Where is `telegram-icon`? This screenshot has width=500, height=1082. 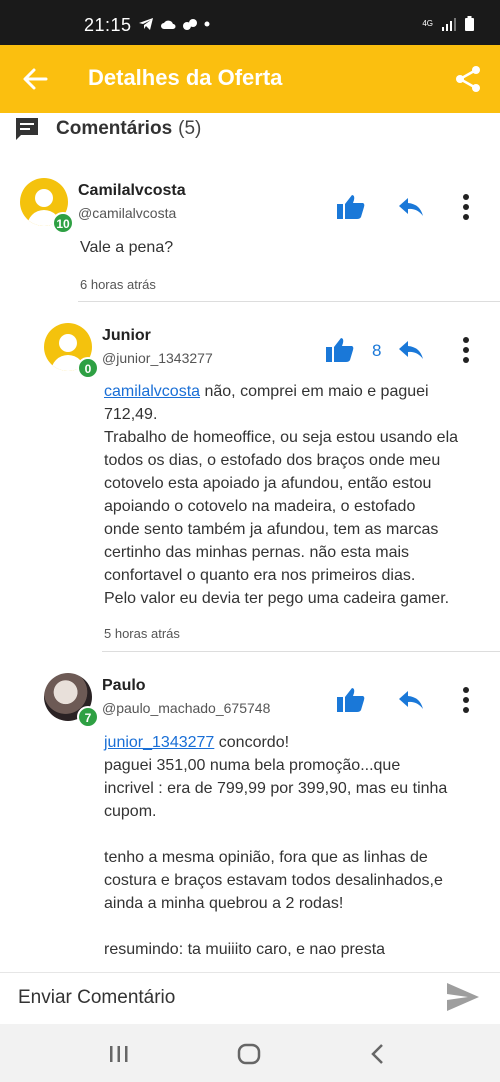 telegram-icon is located at coordinates (146, 24).